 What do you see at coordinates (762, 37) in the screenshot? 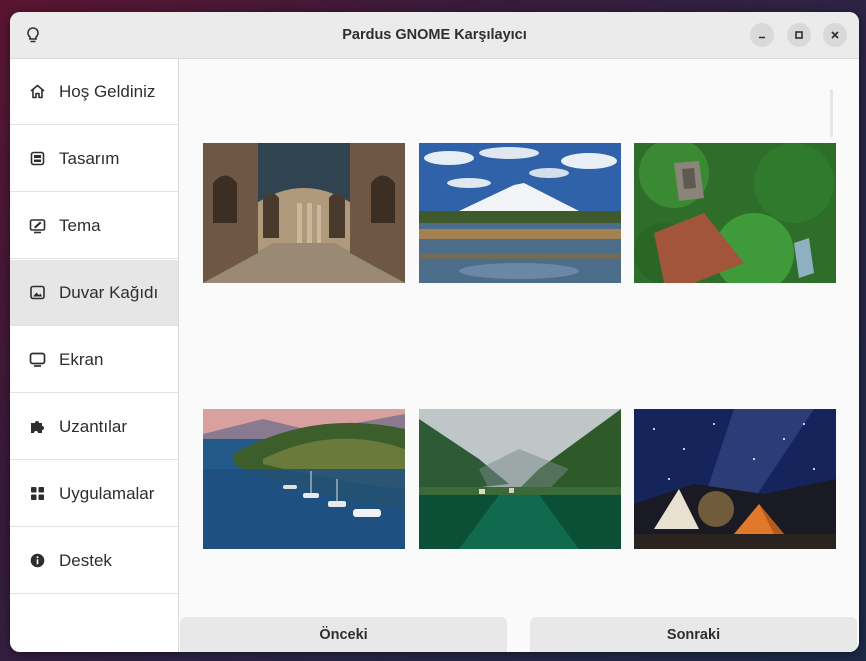
I see `minimize-icon` at bounding box center [762, 37].